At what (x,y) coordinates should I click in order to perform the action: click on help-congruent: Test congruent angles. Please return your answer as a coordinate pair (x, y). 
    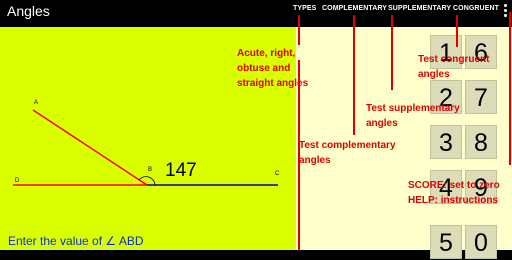
    Looking at the image, I should click on (454, 67).